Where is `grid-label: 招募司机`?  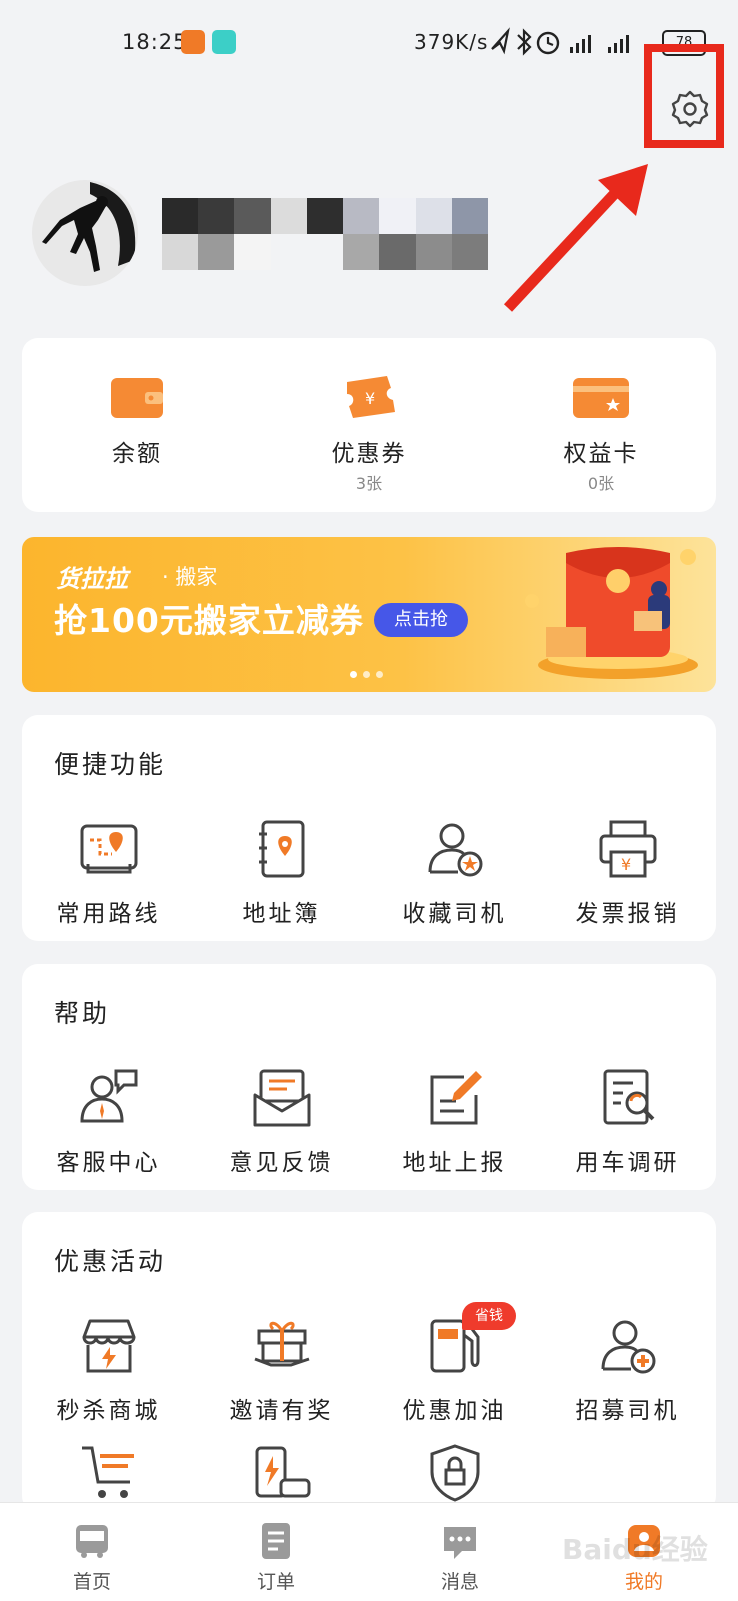
grid-label: 招募司机 is located at coordinates (627, 1411).